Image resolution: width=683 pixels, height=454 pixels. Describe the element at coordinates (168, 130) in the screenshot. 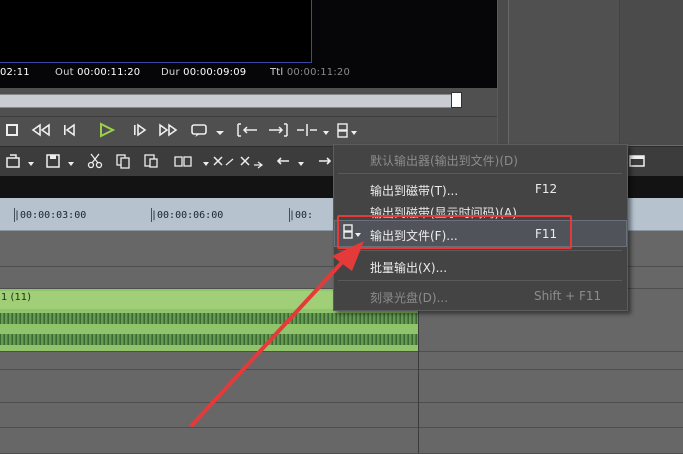

I see `fast-forward-icon` at that location.